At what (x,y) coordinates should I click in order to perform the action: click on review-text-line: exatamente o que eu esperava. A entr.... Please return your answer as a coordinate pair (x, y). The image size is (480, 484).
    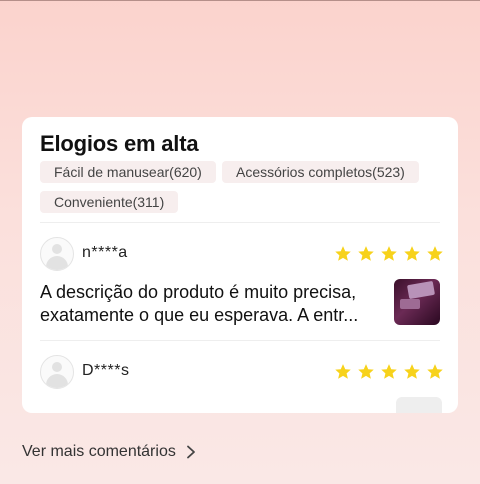
    Looking at the image, I should click on (199, 315).